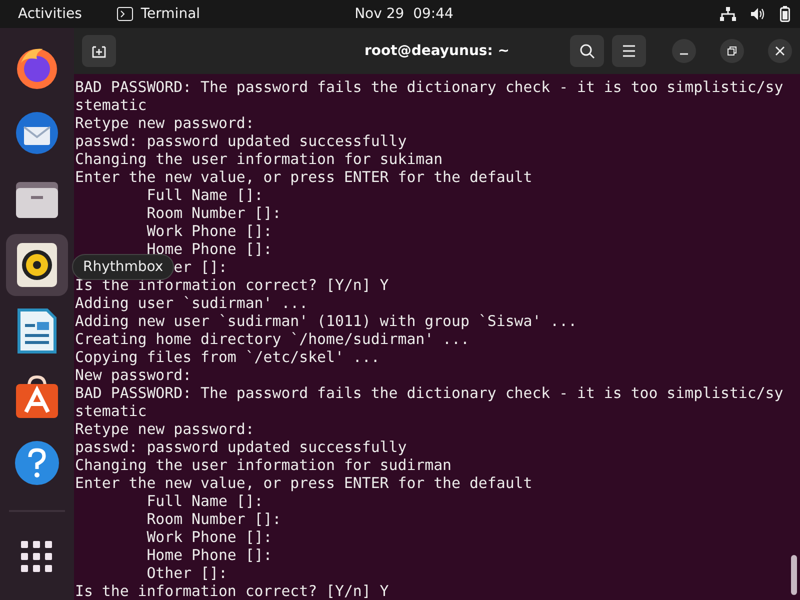 This screenshot has width=800, height=600. What do you see at coordinates (50, 14) in the screenshot?
I see `activities-button: Activities` at bounding box center [50, 14].